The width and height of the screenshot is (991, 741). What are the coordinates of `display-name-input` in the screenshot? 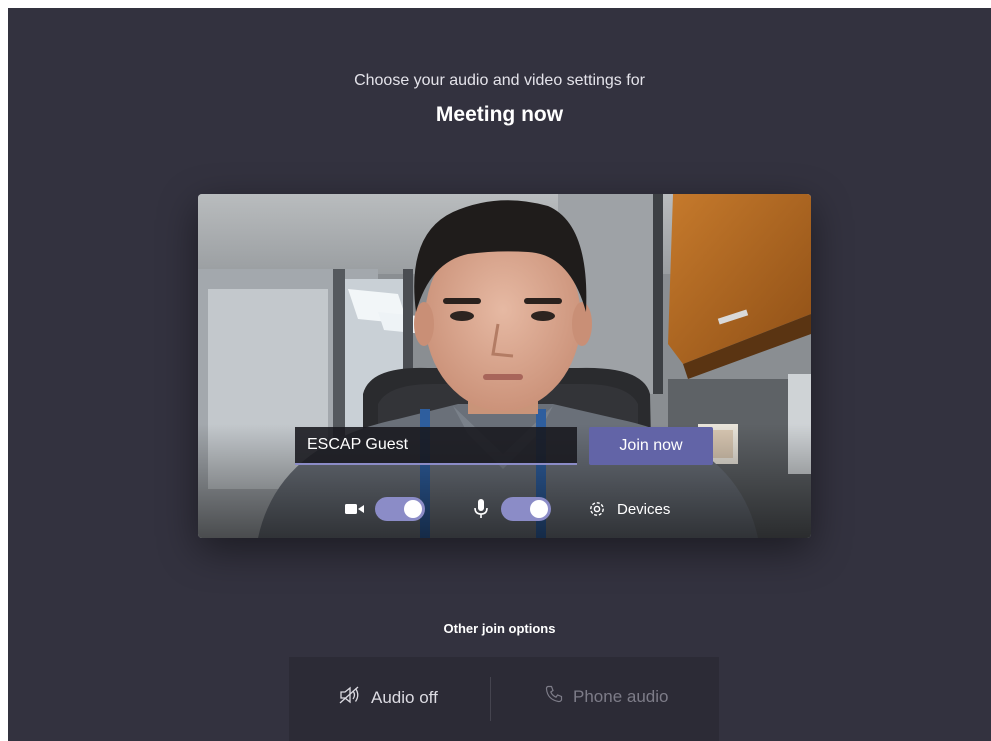 It's located at (436, 446).